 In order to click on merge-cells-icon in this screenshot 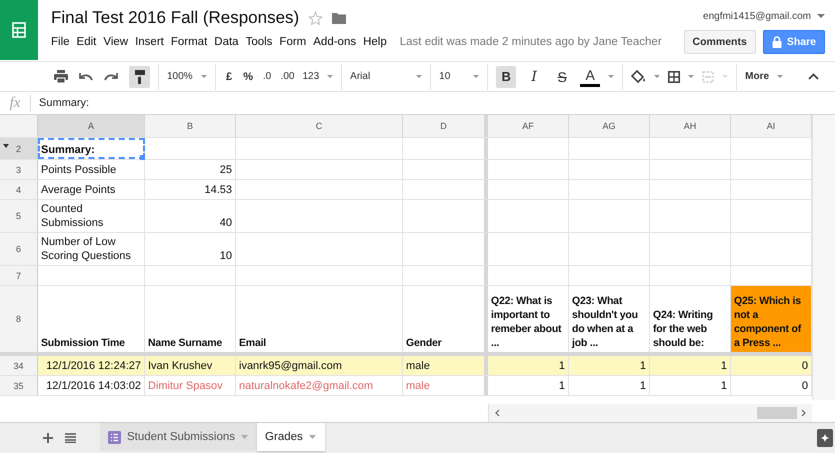, I will do `click(708, 76)`.